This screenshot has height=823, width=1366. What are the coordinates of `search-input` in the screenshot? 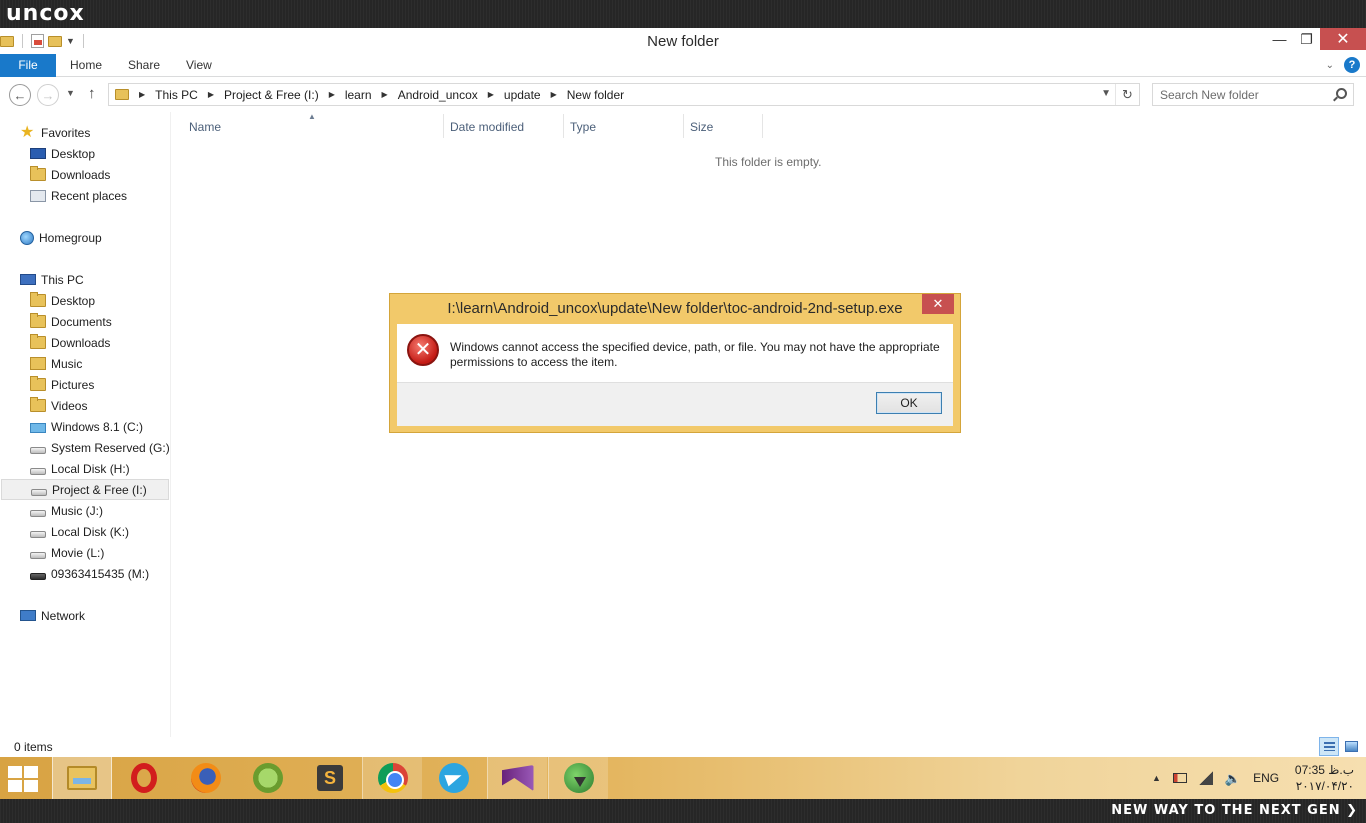 It's located at (1238, 94).